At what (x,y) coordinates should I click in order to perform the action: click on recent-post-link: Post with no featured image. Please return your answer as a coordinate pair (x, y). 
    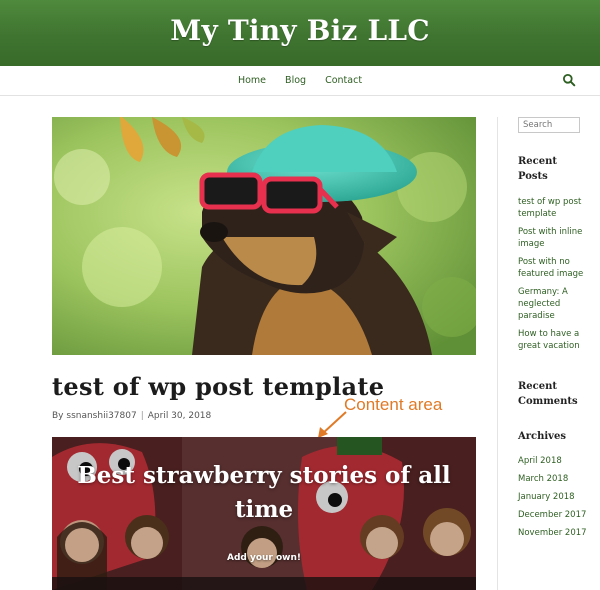
    Looking at the image, I should click on (554, 268).